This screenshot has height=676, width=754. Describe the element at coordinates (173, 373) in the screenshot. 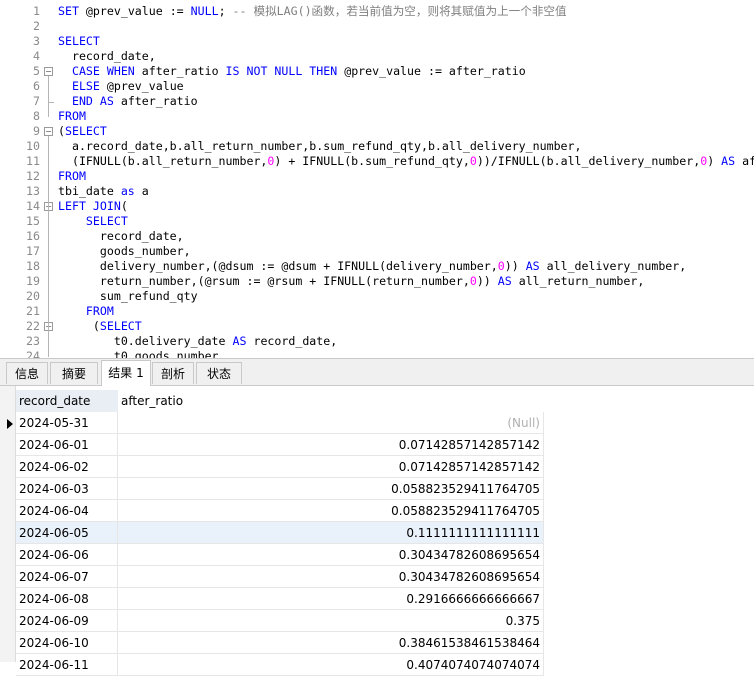

I see `tab-profile: 剖析` at that location.